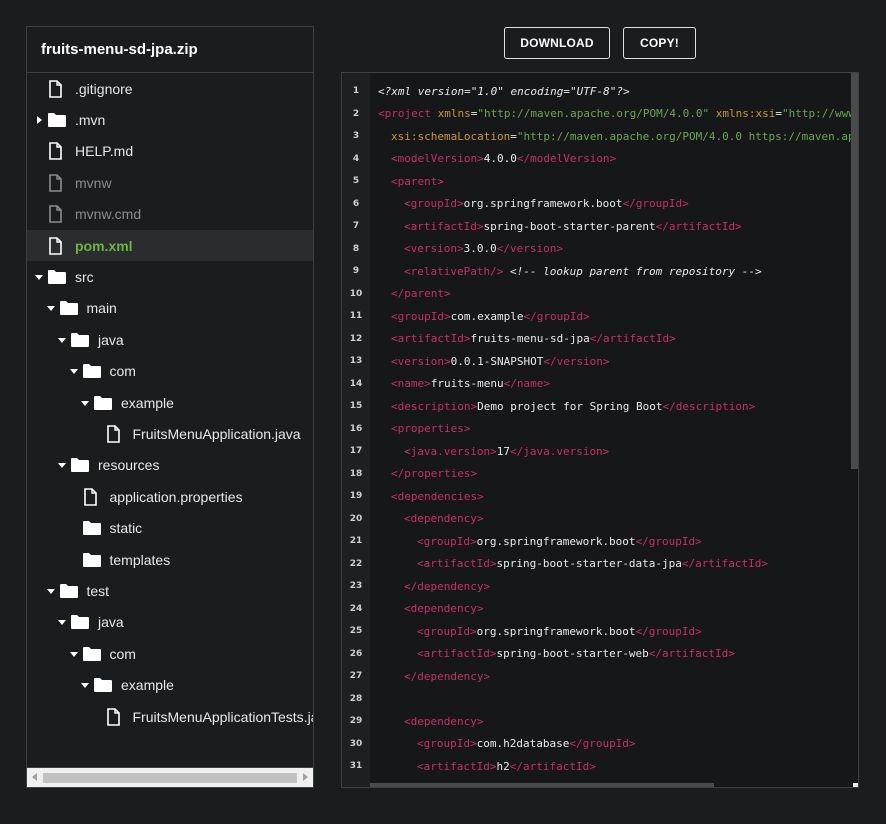 The width and height of the screenshot is (886, 824). I want to click on scroll-left-icon, so click(34, 777).